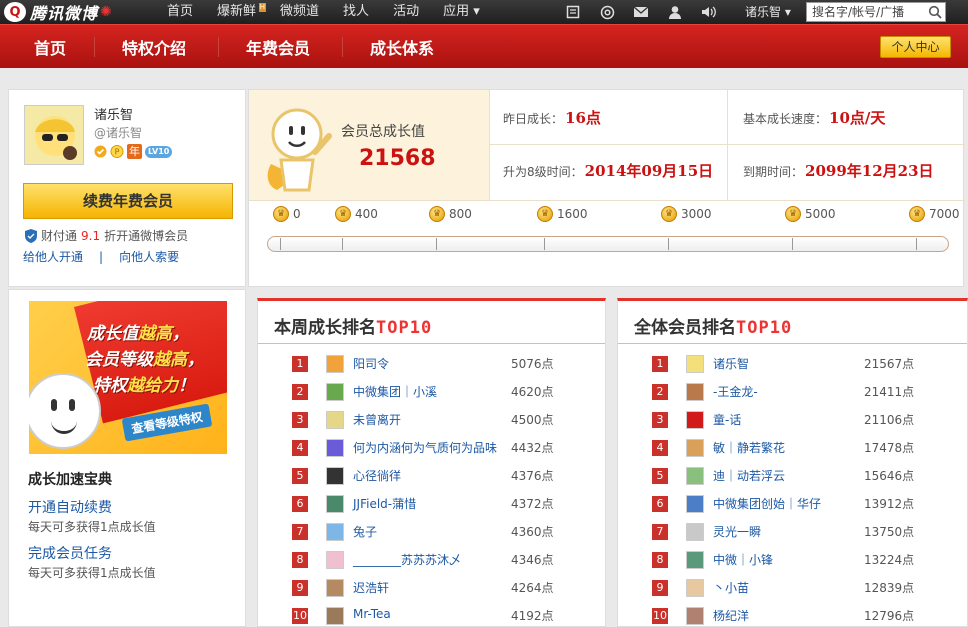 The height and width of the screenshot is (627, 968). Describe the element at coordinates (377, 475) in the screenshot. I see `ranking-user-name: 心径徜徉` at that location.